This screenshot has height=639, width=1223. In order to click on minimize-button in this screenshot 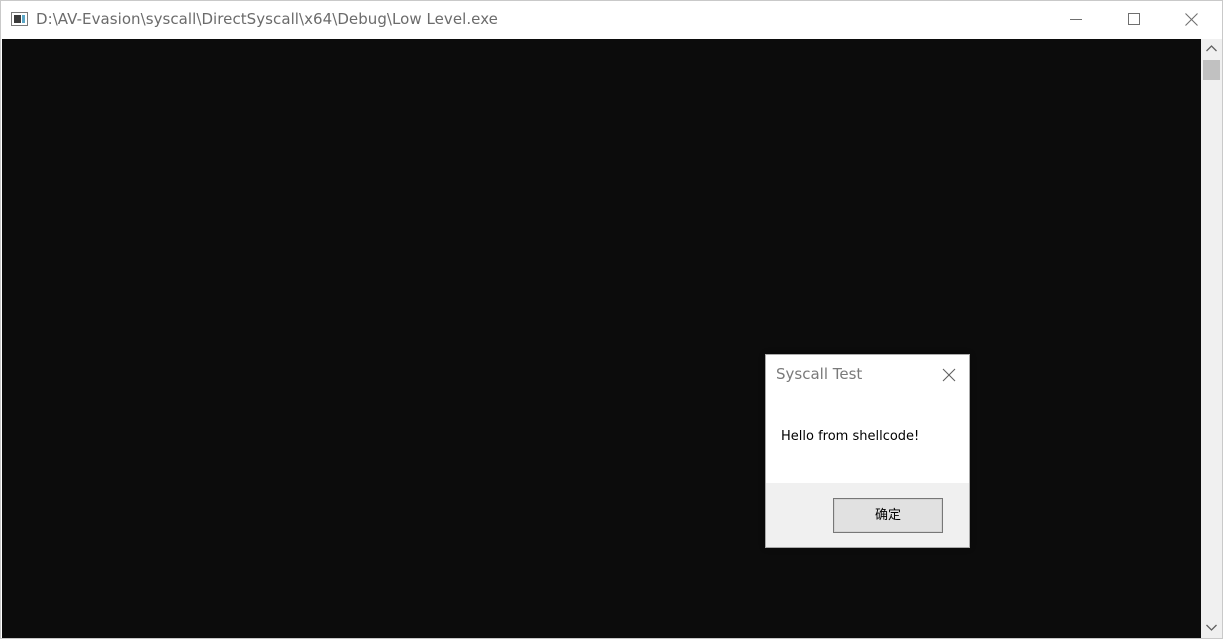, I will do `click(1076, 19)`.